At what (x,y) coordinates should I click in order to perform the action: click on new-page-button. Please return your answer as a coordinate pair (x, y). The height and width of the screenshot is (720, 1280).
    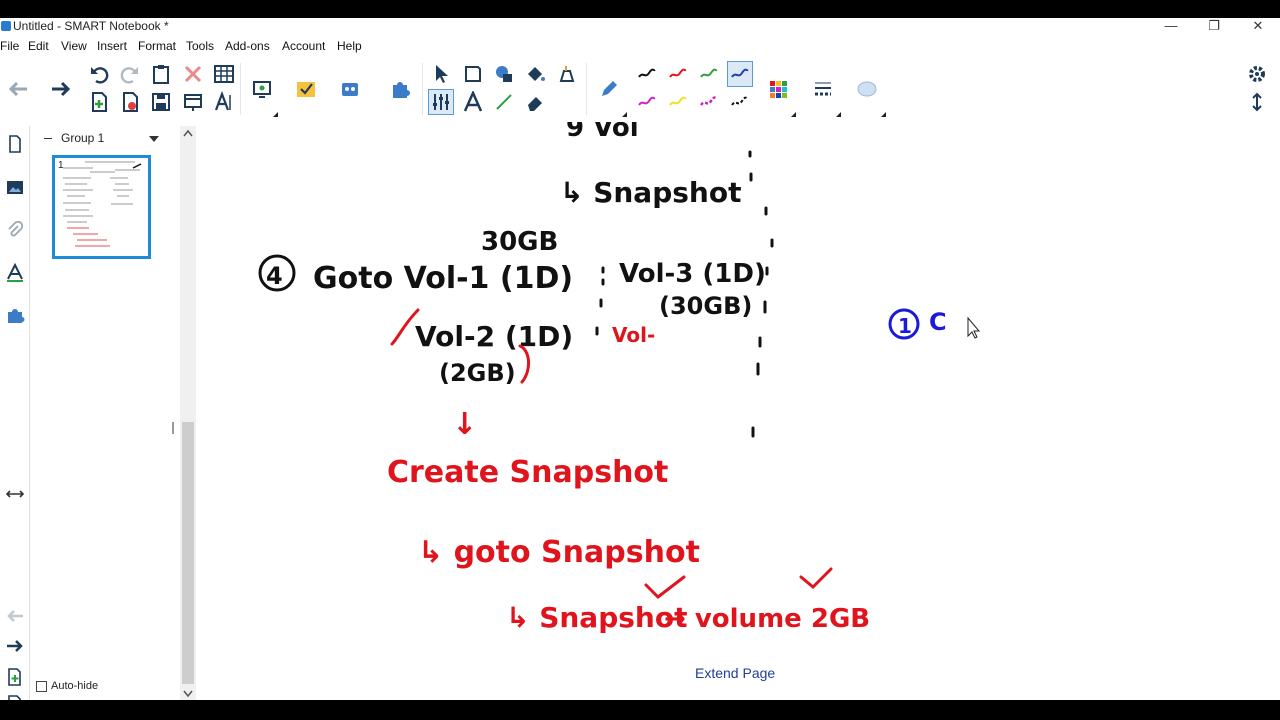
    Looking at the image, I should click on (99, 102).